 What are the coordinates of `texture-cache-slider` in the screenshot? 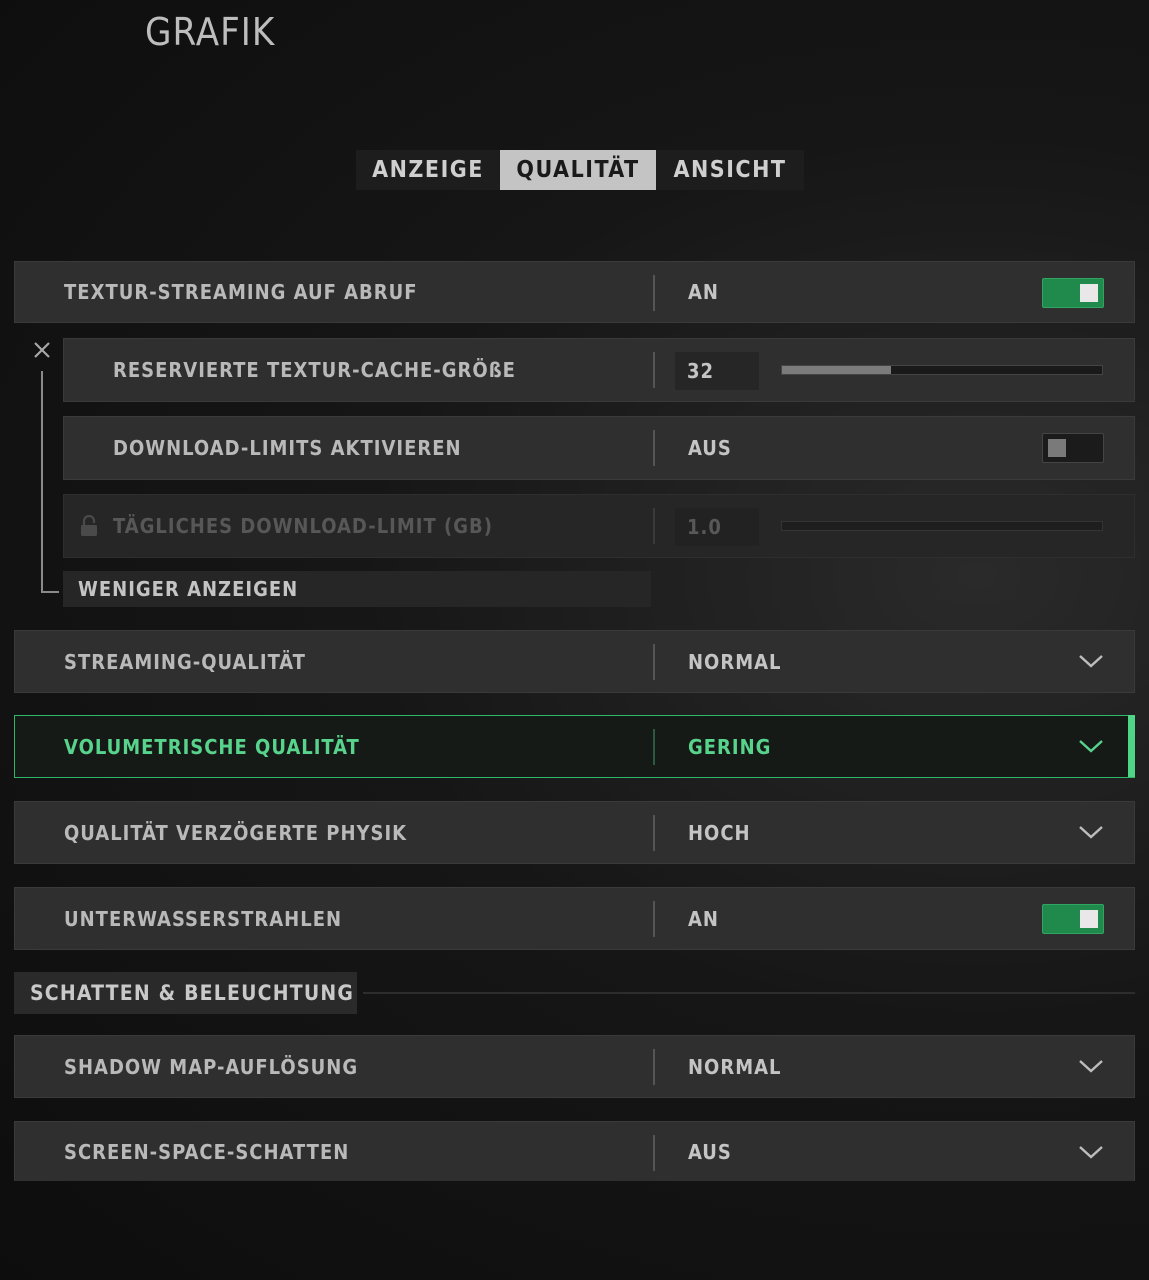 It's located at (942, 370).